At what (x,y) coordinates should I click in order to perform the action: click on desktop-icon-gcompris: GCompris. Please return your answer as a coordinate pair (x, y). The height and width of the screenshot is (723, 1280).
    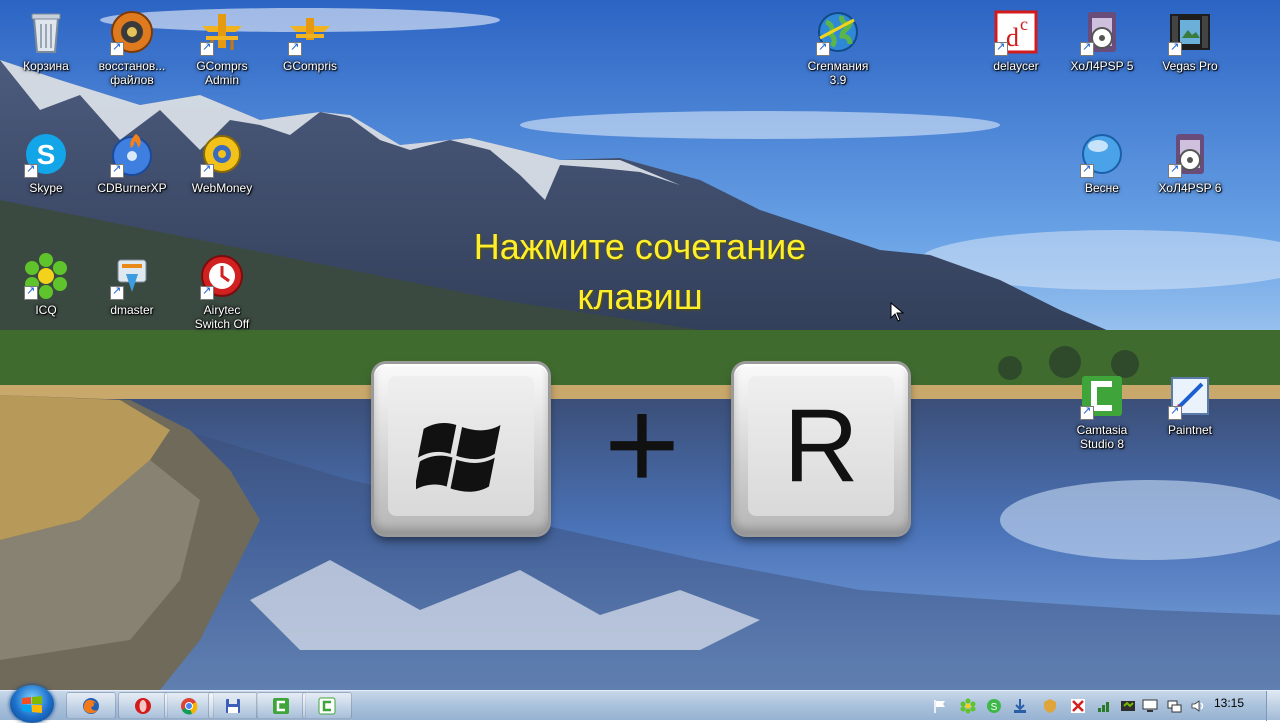
    Looking at the image, I should click on (310, 40).